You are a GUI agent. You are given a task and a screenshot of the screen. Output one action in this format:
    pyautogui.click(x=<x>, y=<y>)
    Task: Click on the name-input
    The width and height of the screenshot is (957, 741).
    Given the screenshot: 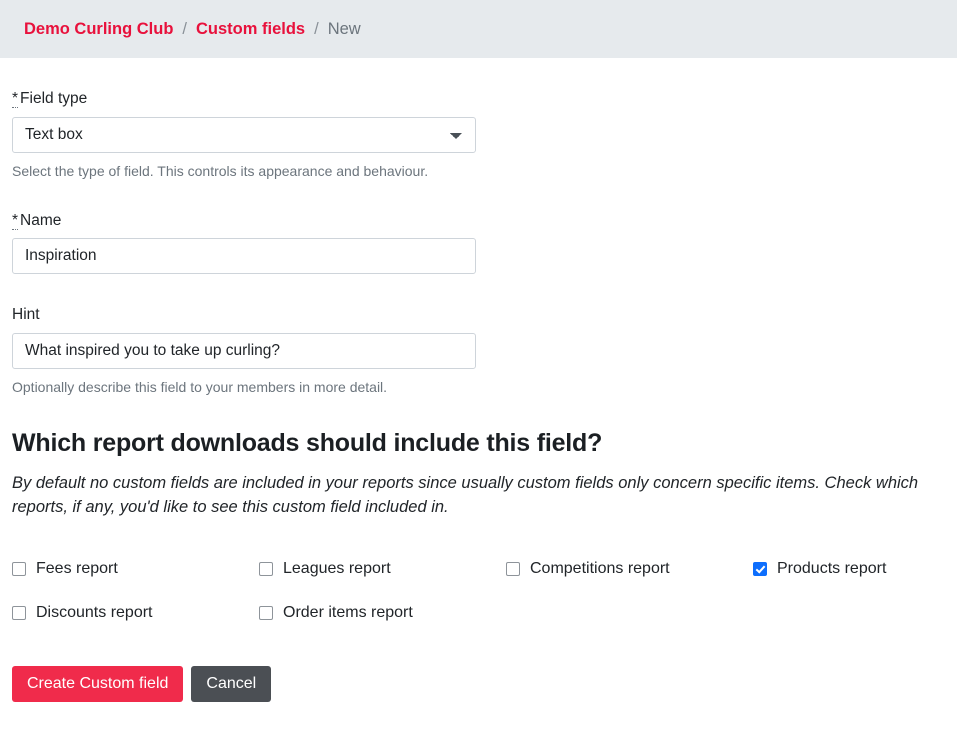 What is the action you would take?
    pyautogui.click(x=244, y=256)
    